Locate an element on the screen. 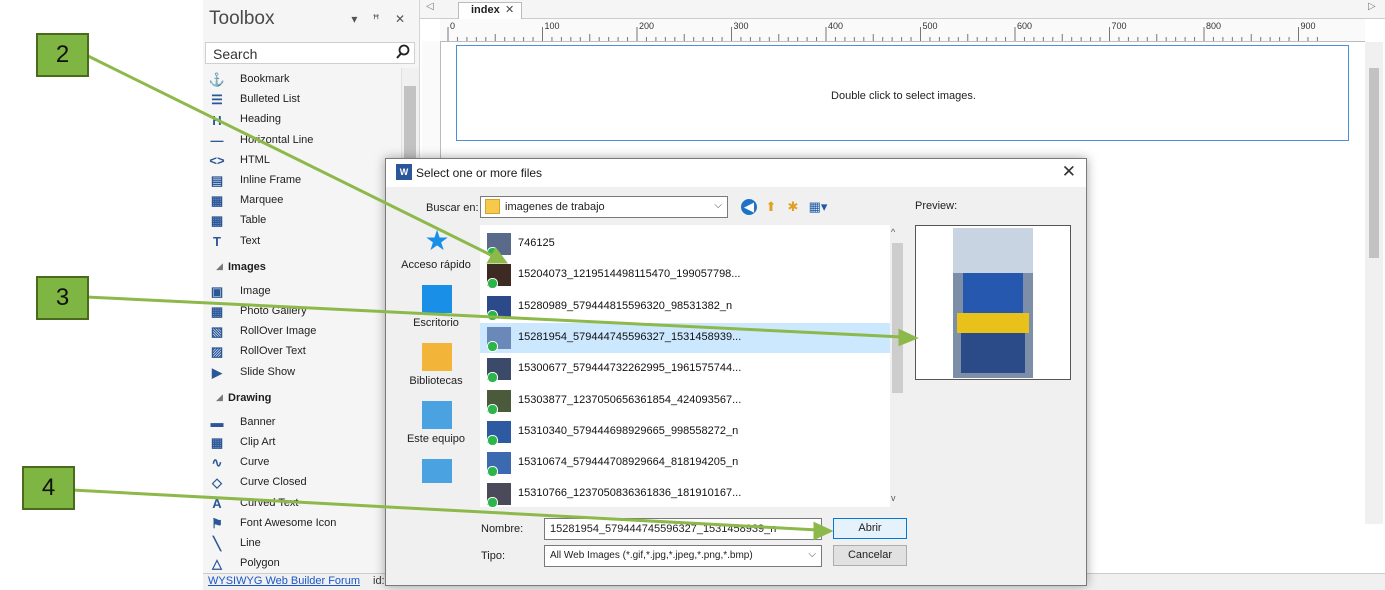 This screenshot has width=1385, height=590. toolbox-item-horizontal-line: — Horizontal Line is located at coordinates (302, 141).